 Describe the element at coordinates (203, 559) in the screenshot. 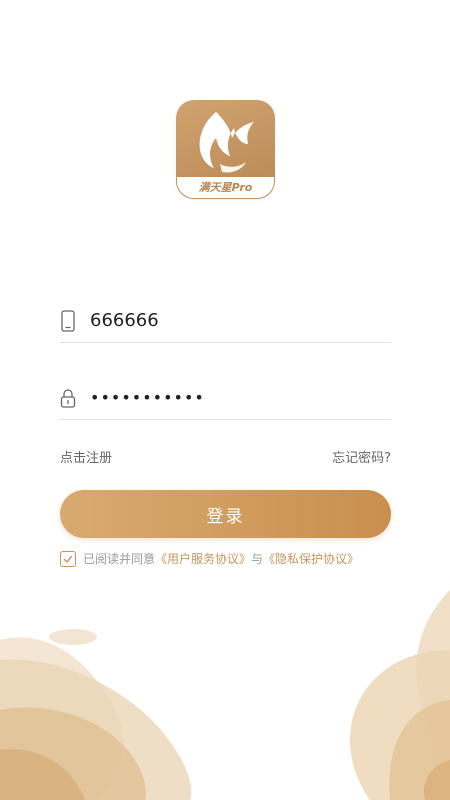

I see `user-agreement-link: 《用户服务协议》` at that location.